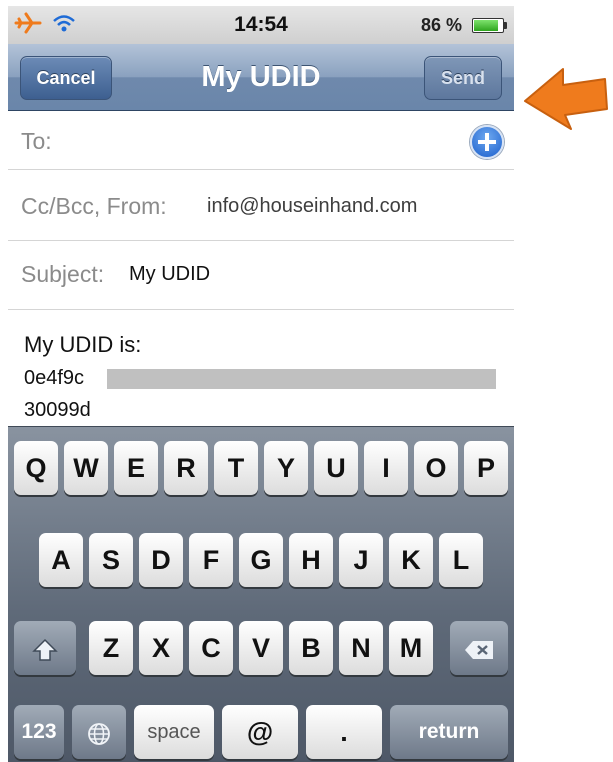  I want to click on return-key: return, so click(449, 732).